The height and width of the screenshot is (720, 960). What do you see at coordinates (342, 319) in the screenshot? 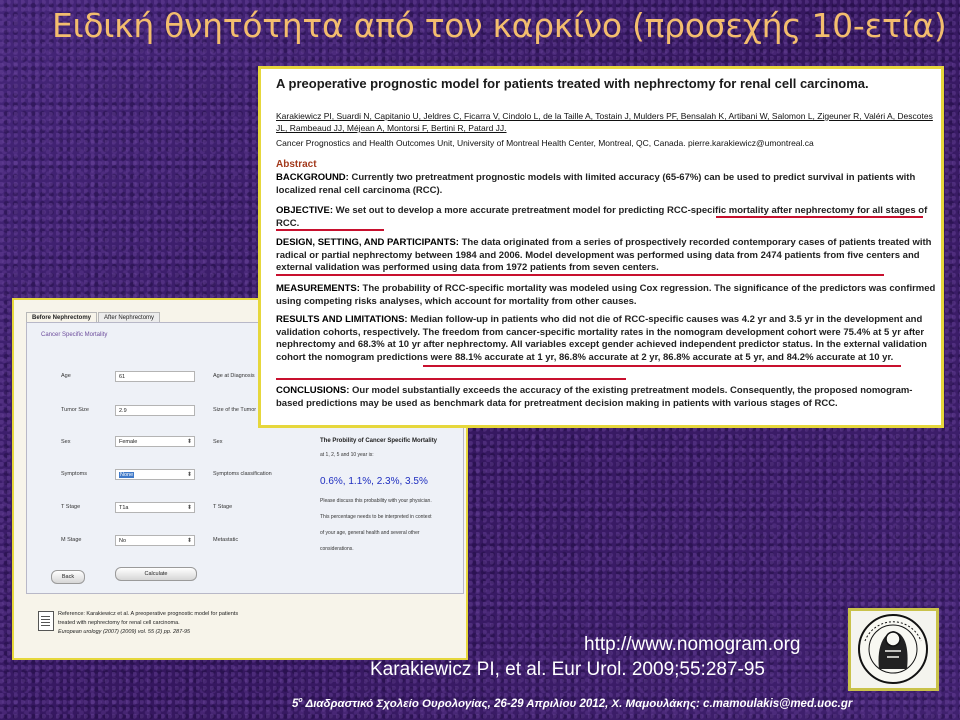
I see `results-label: RESULTS AND LIMITATIONS:` at bounding box center [342, 319].